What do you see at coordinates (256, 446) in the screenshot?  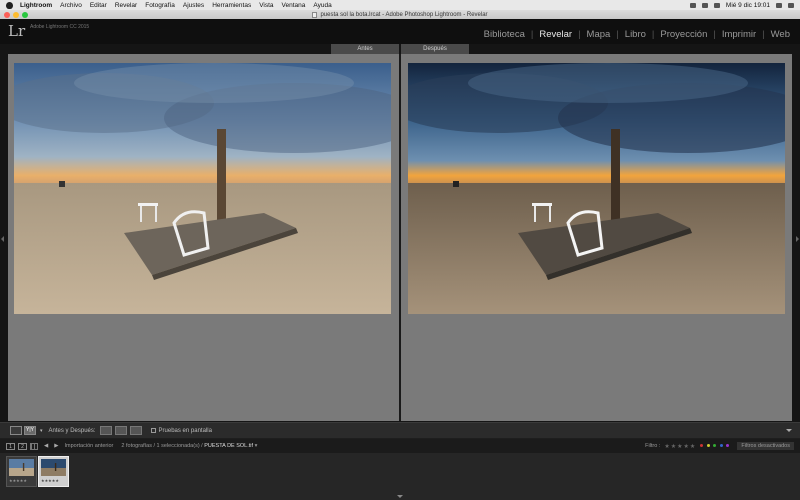 I see `filename-dropdown-icon: ▾` at bounding box center [256, 446].